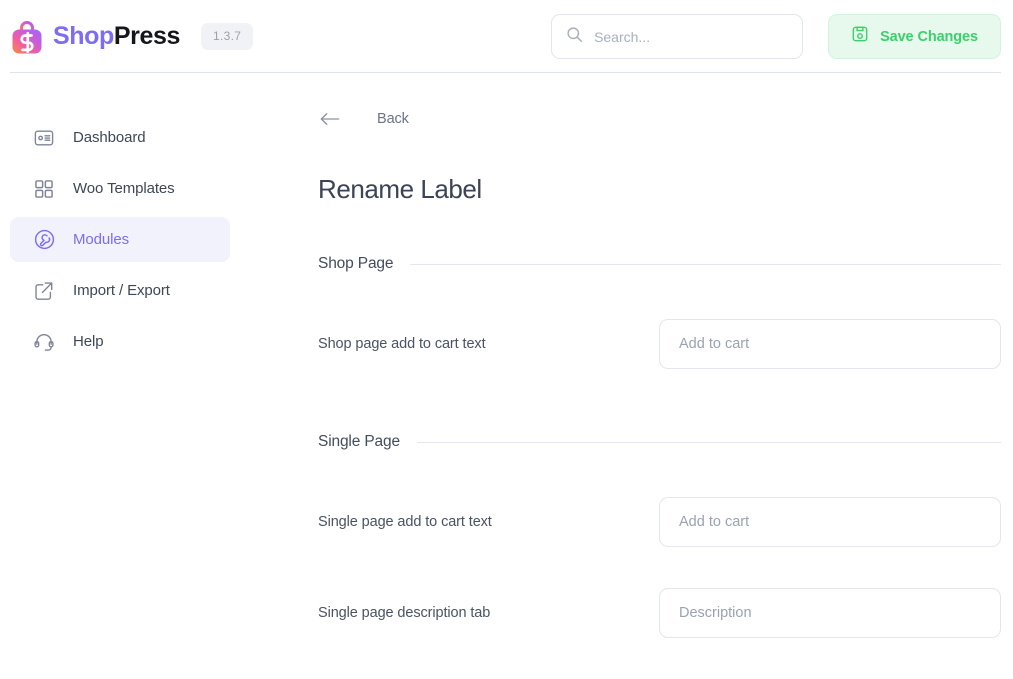  Describe the element at coordinates (44, 240) in the screenshot. I see `wrench-circle-icon` at that location.